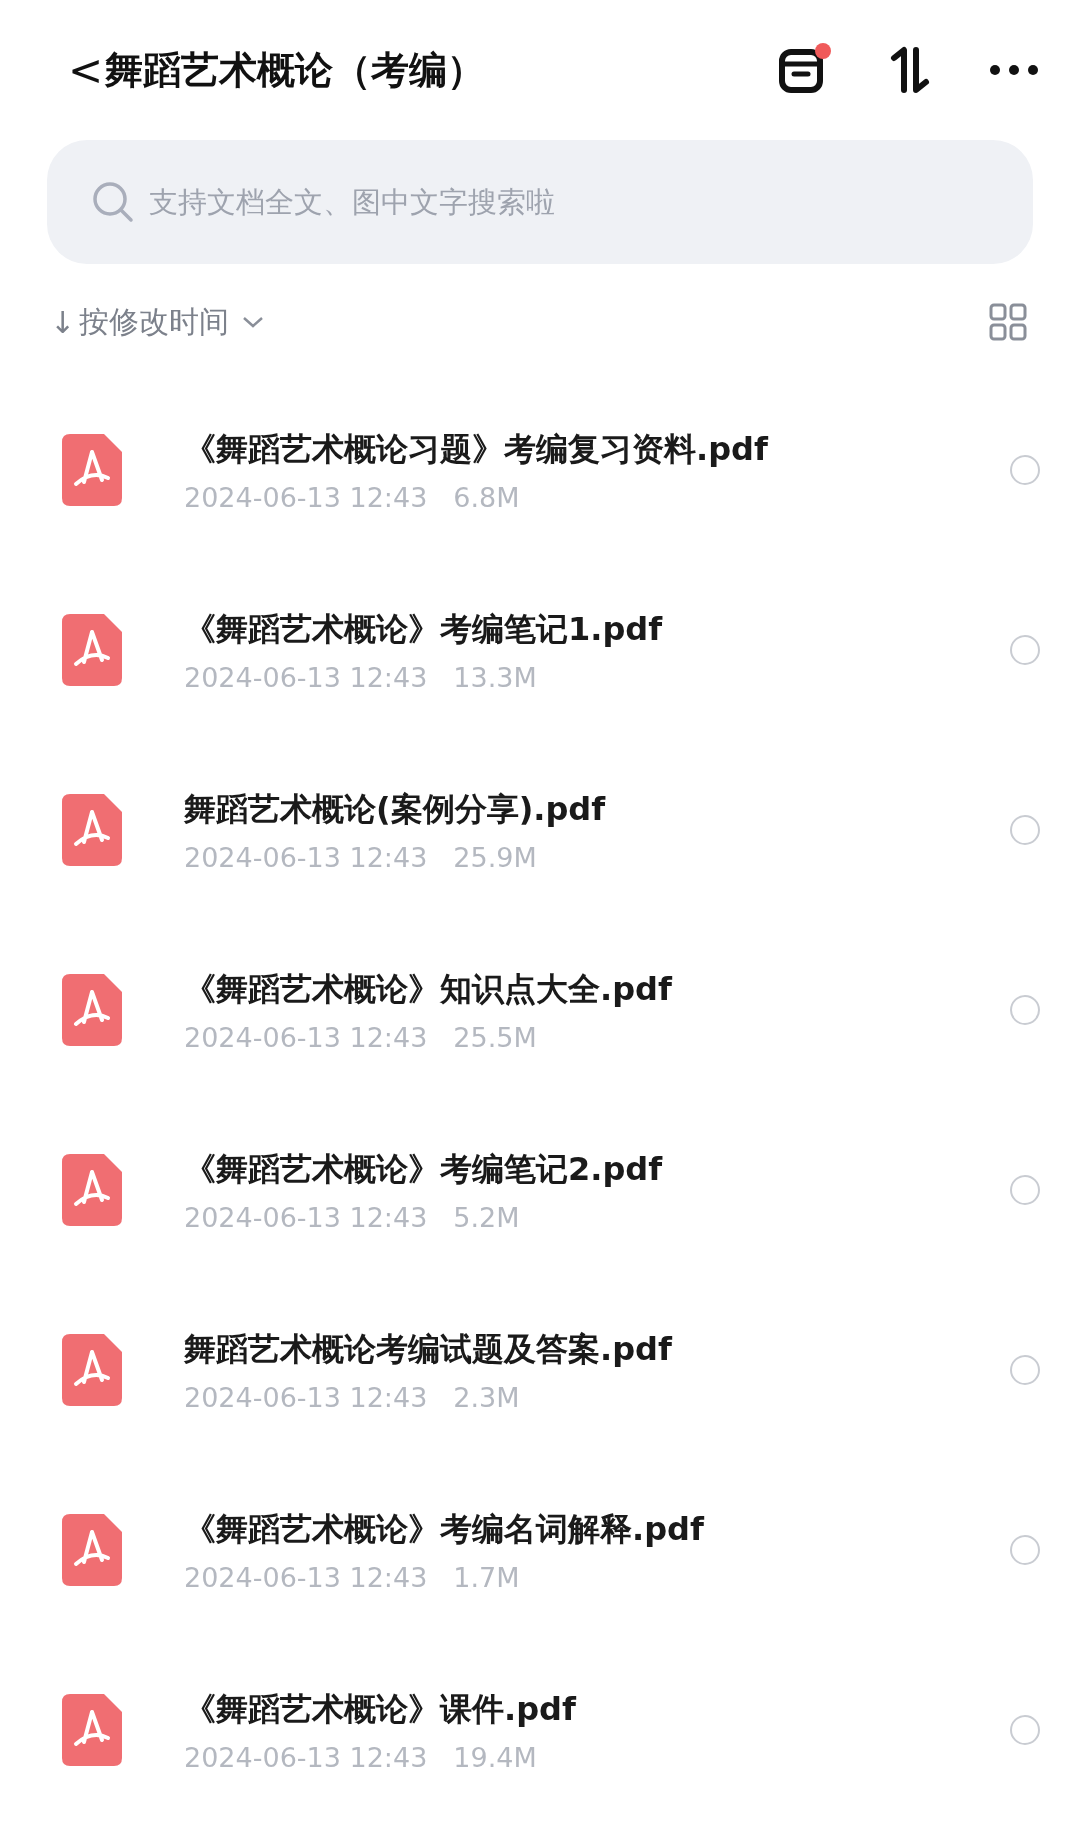 Image resolution: width=1080 pixels, height=1834 pixels. What do you see at coordinates (597, 1169) in the screenshot?
I see `file-name: 《舞蹈艺术概论》考编笔记2.pdf` at bounding box center [597, 1169].